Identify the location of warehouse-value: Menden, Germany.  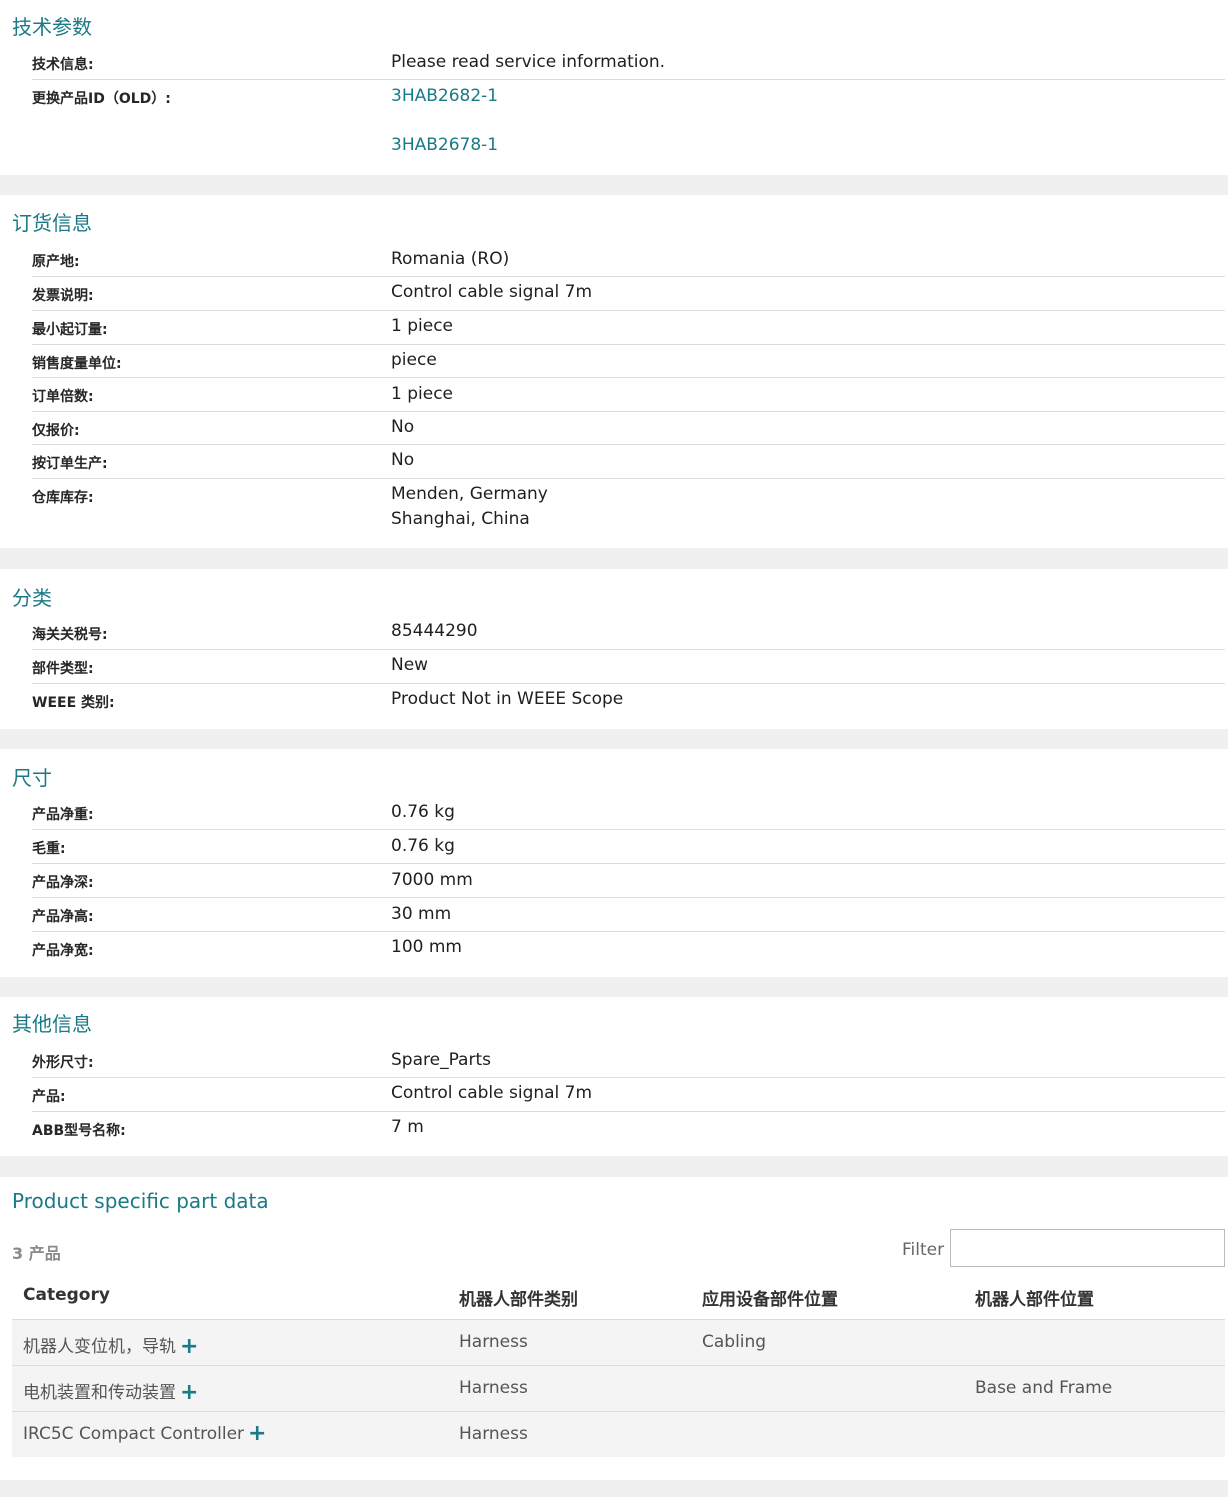
(469, 494).